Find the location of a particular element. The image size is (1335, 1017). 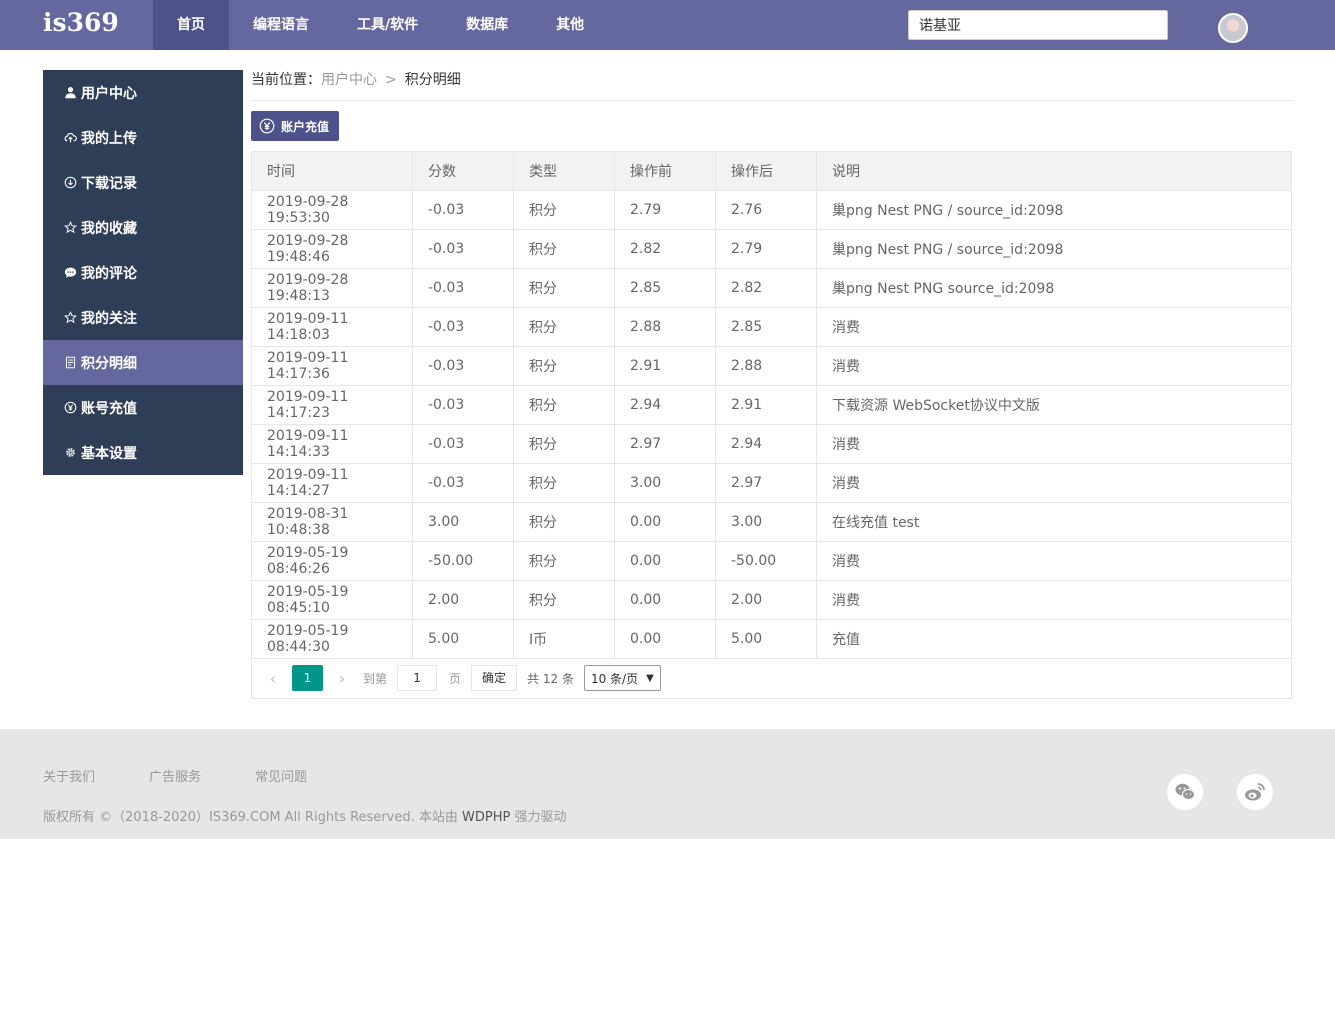

cell-description: 下载资源 WebSocket协议中文版 is located at coordinates (1054, 405).